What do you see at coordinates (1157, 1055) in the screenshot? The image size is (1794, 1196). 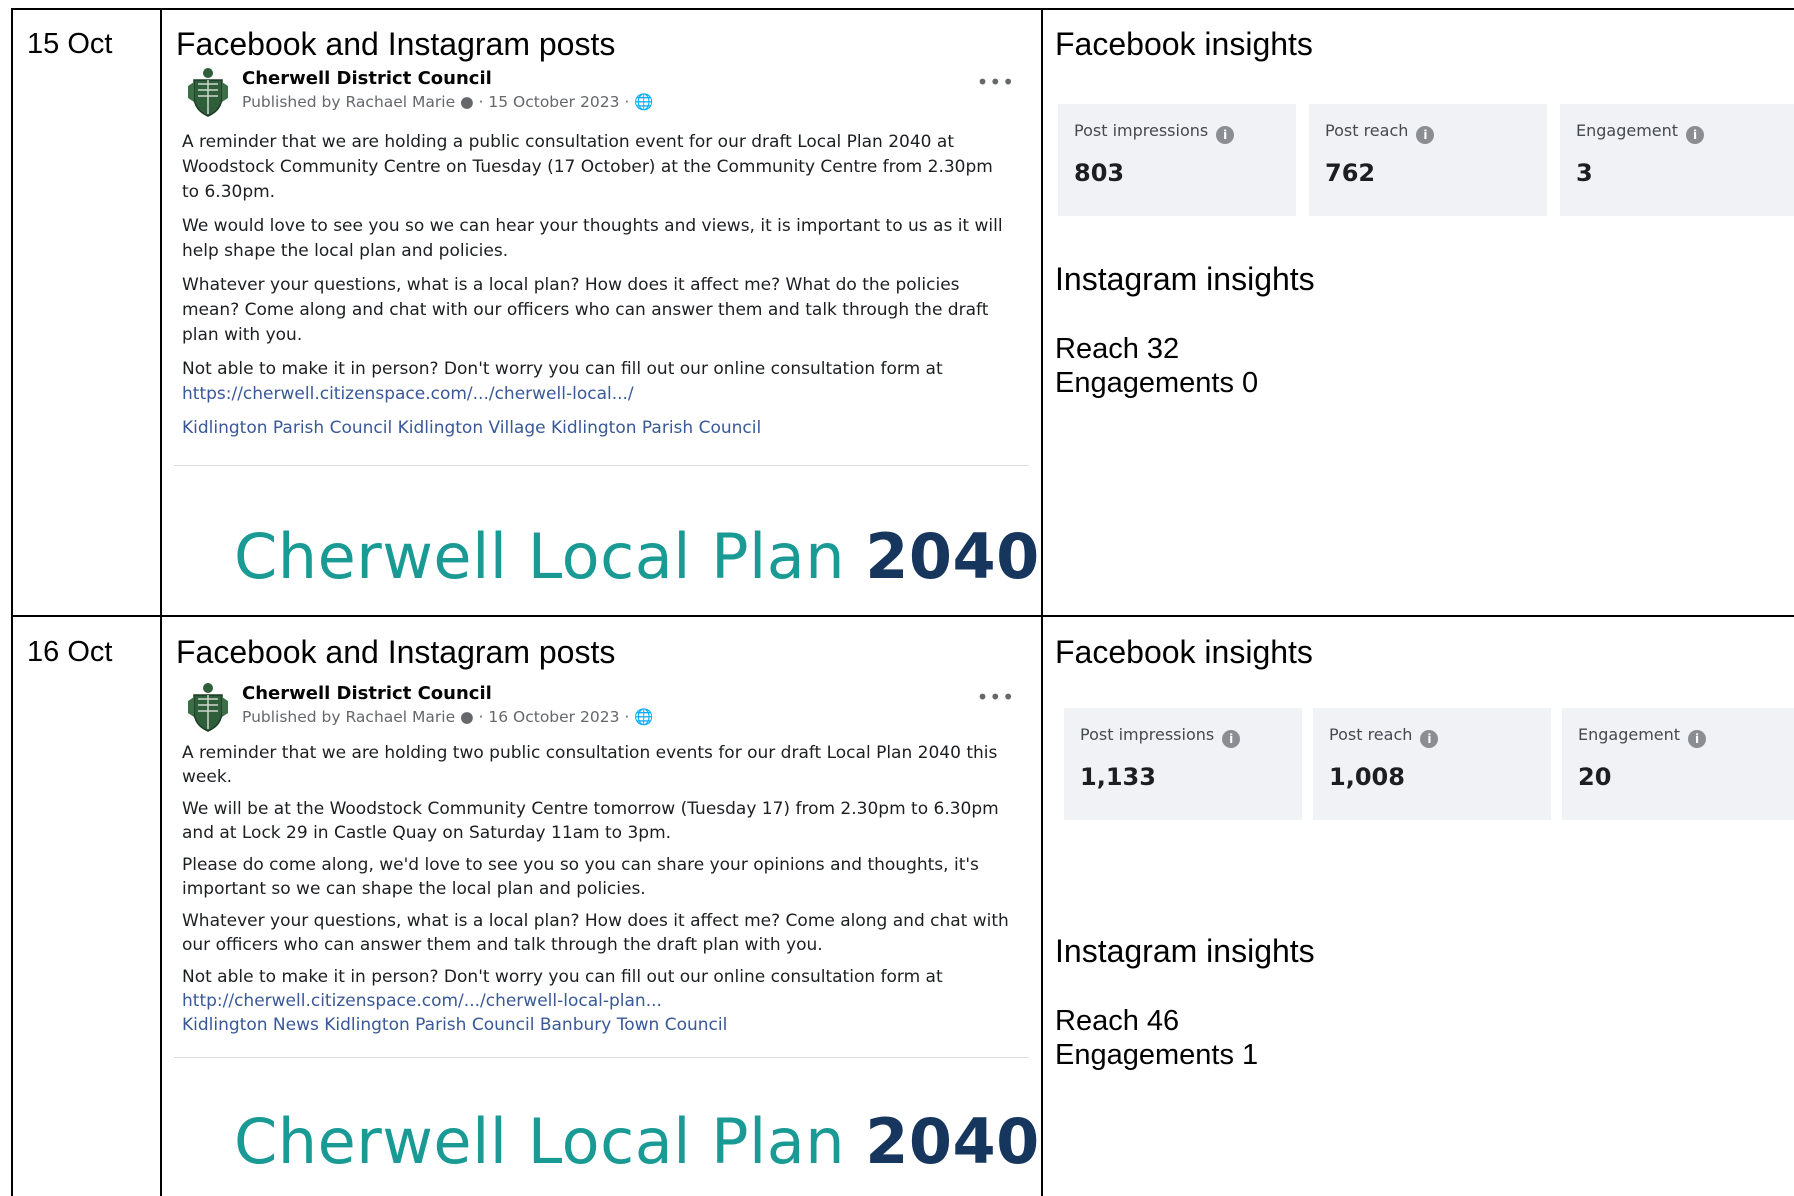 I see `instagram-engagements: Engagements 1` at bounding box center [1157, 1055].